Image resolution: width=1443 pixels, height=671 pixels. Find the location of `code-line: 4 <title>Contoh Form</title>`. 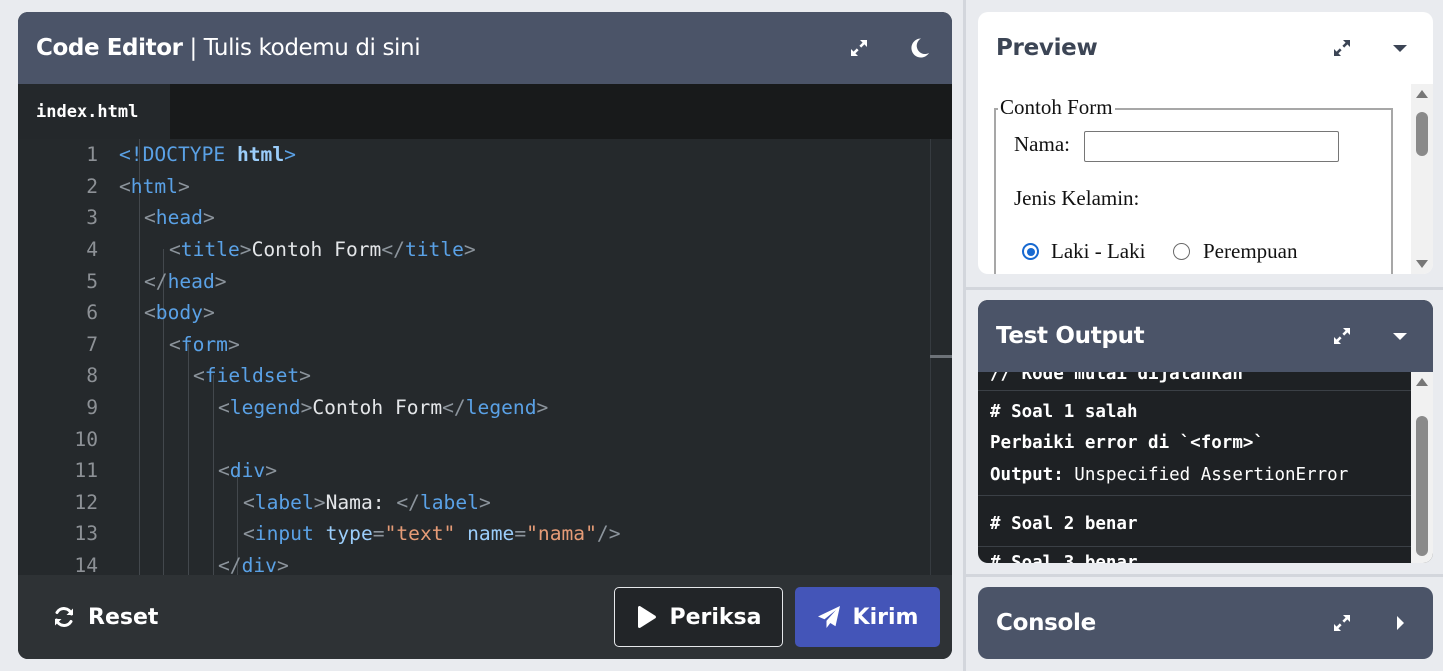

code-line: 4 <title>Contoh Form</title> is located at coordinates (281, 250).